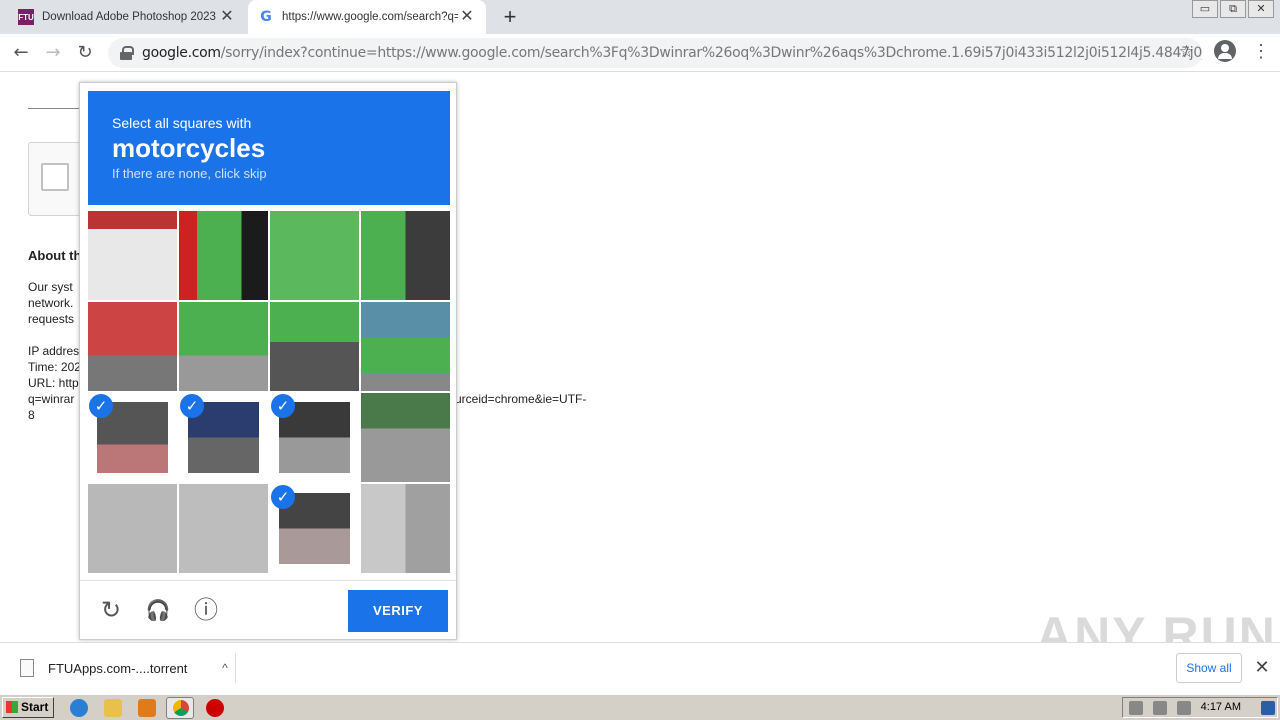 The width and height of the screenshot is (1280, 720). Describe the element at coordinates (370, 17) in the screenshot. I see `tab-title: https://www.google.com/search?q=` at that location.